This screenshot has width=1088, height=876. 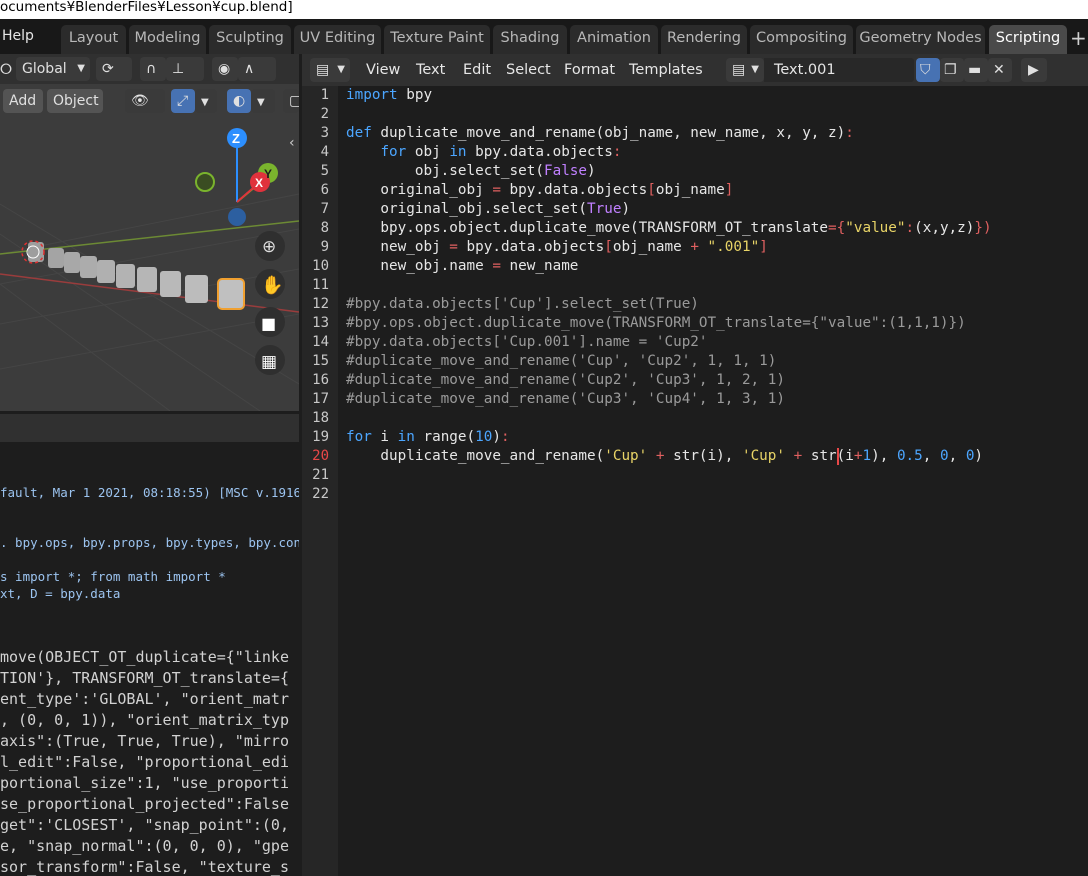 I want to click on text-browse-dropdown: ▤ ▼, so click(x=745, y=70).